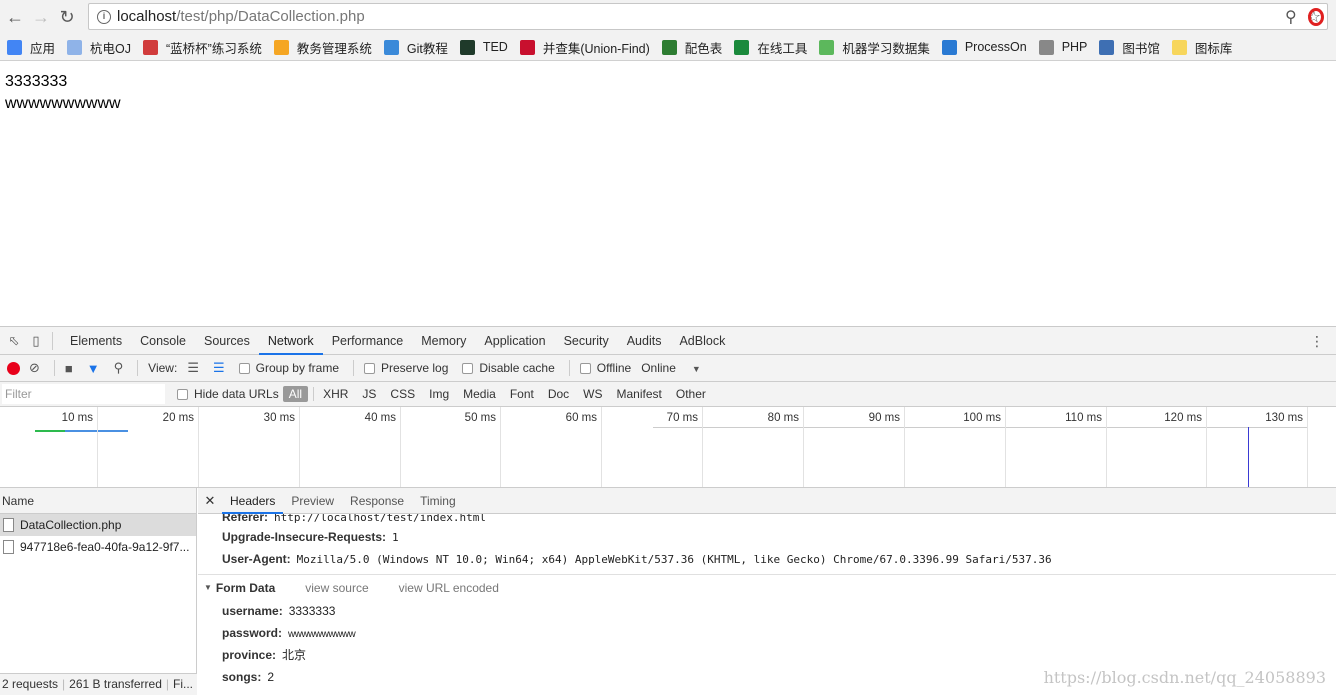 The height and width of the screenshot is (695, 1336). I want to click on screenshot-camera-icon: ■, so click(69, 368).